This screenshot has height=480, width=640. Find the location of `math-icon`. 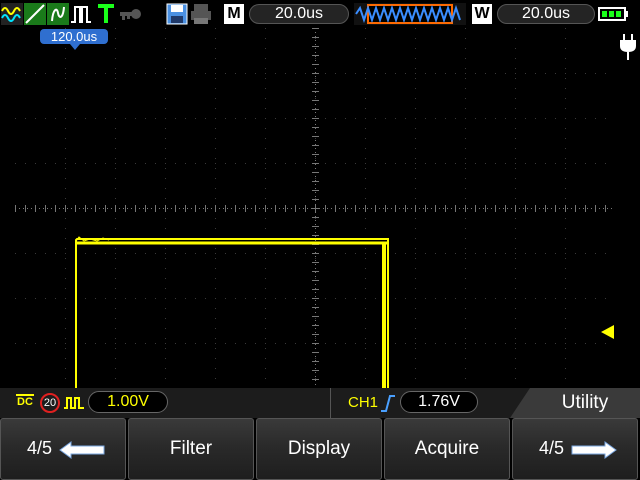

math-icon is located at coordinates (58, 14).